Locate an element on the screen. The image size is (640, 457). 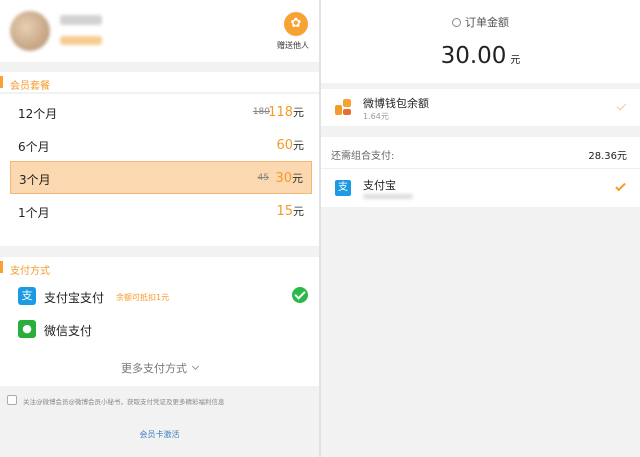
wallet-balance-option: 微博钱包余额 1.64元 is located at coordinates (480, 107).